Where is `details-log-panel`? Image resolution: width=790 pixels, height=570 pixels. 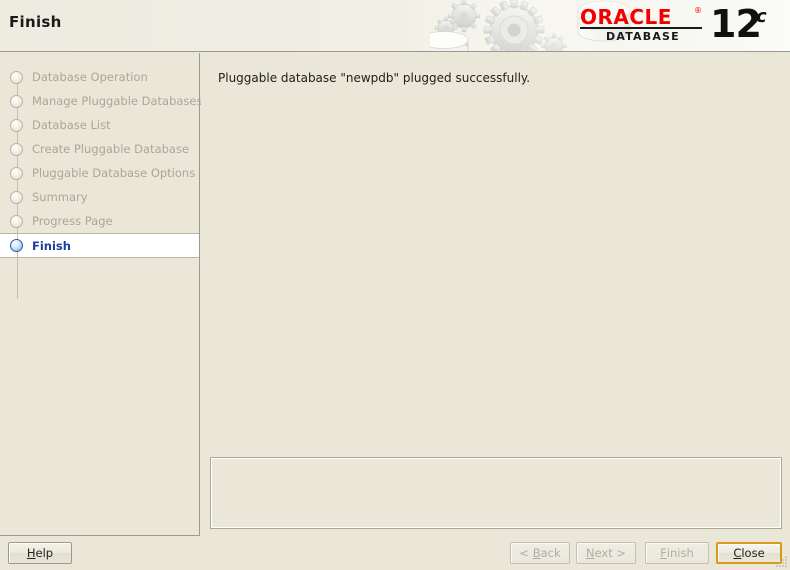 details-log-panel is located at coordinates (496, 493).